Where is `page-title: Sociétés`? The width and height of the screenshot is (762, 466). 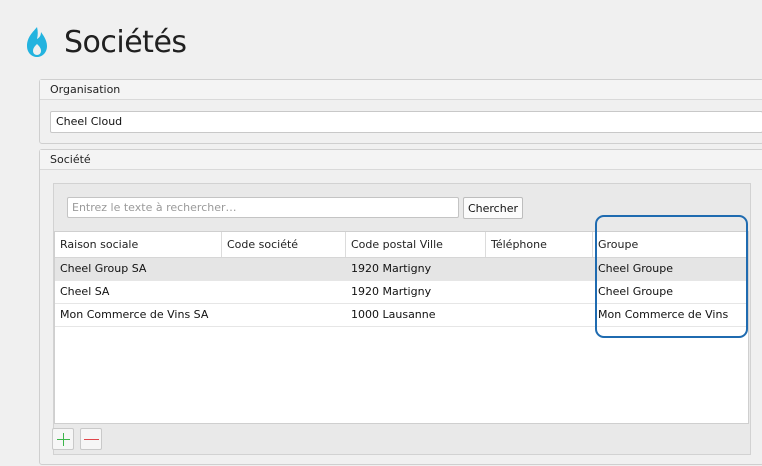
page-title: Sociétés is located at coordinates (125, 42).